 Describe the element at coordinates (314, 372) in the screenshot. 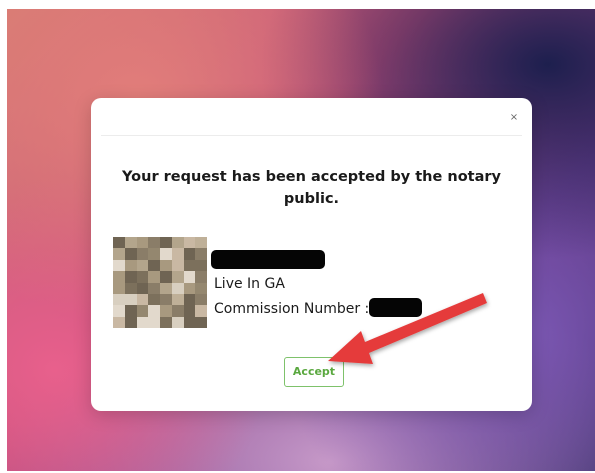

I see `accept-button: Accept` at that location.